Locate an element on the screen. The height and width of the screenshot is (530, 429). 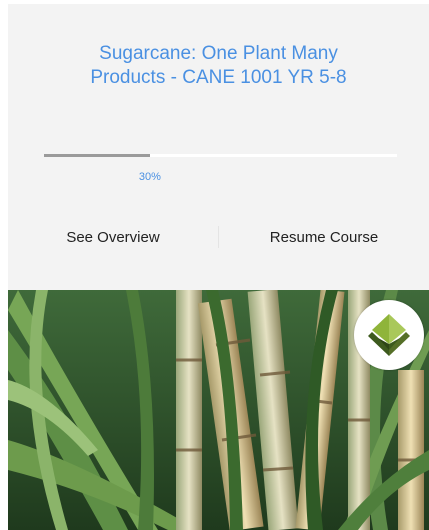
course-title-line-2: Products - CANE 1001 YR 5-8 is located at coordinates (218, 77).